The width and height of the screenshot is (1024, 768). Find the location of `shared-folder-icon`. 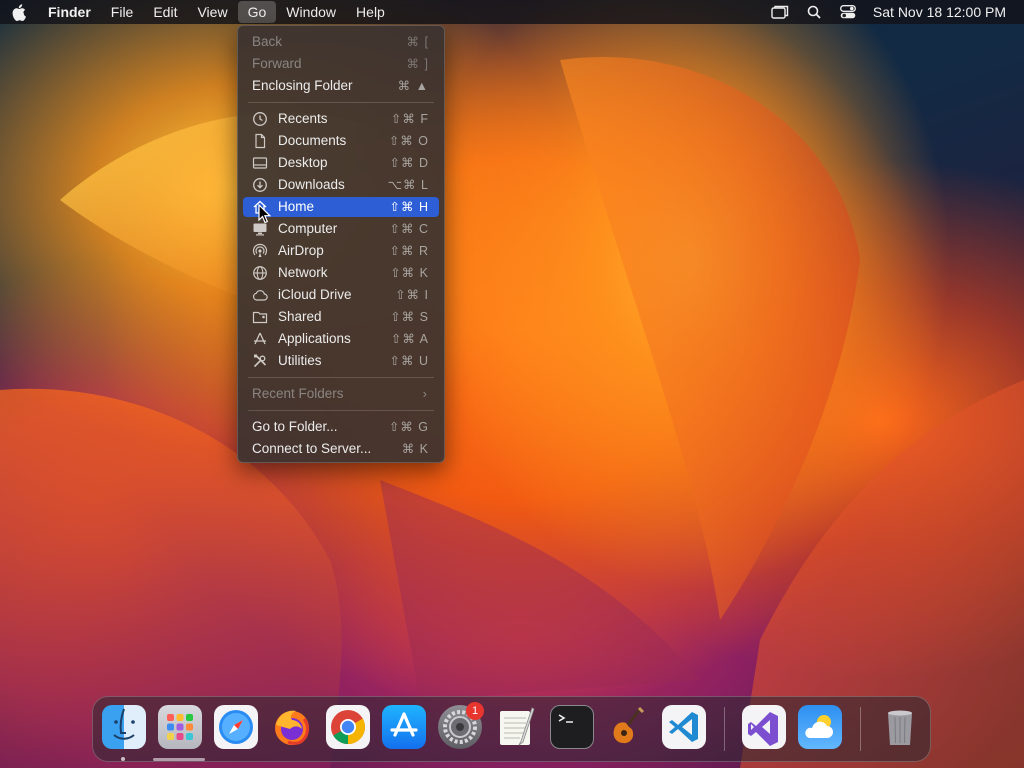

shared-folder-icon is located at coordinates (260, 317).